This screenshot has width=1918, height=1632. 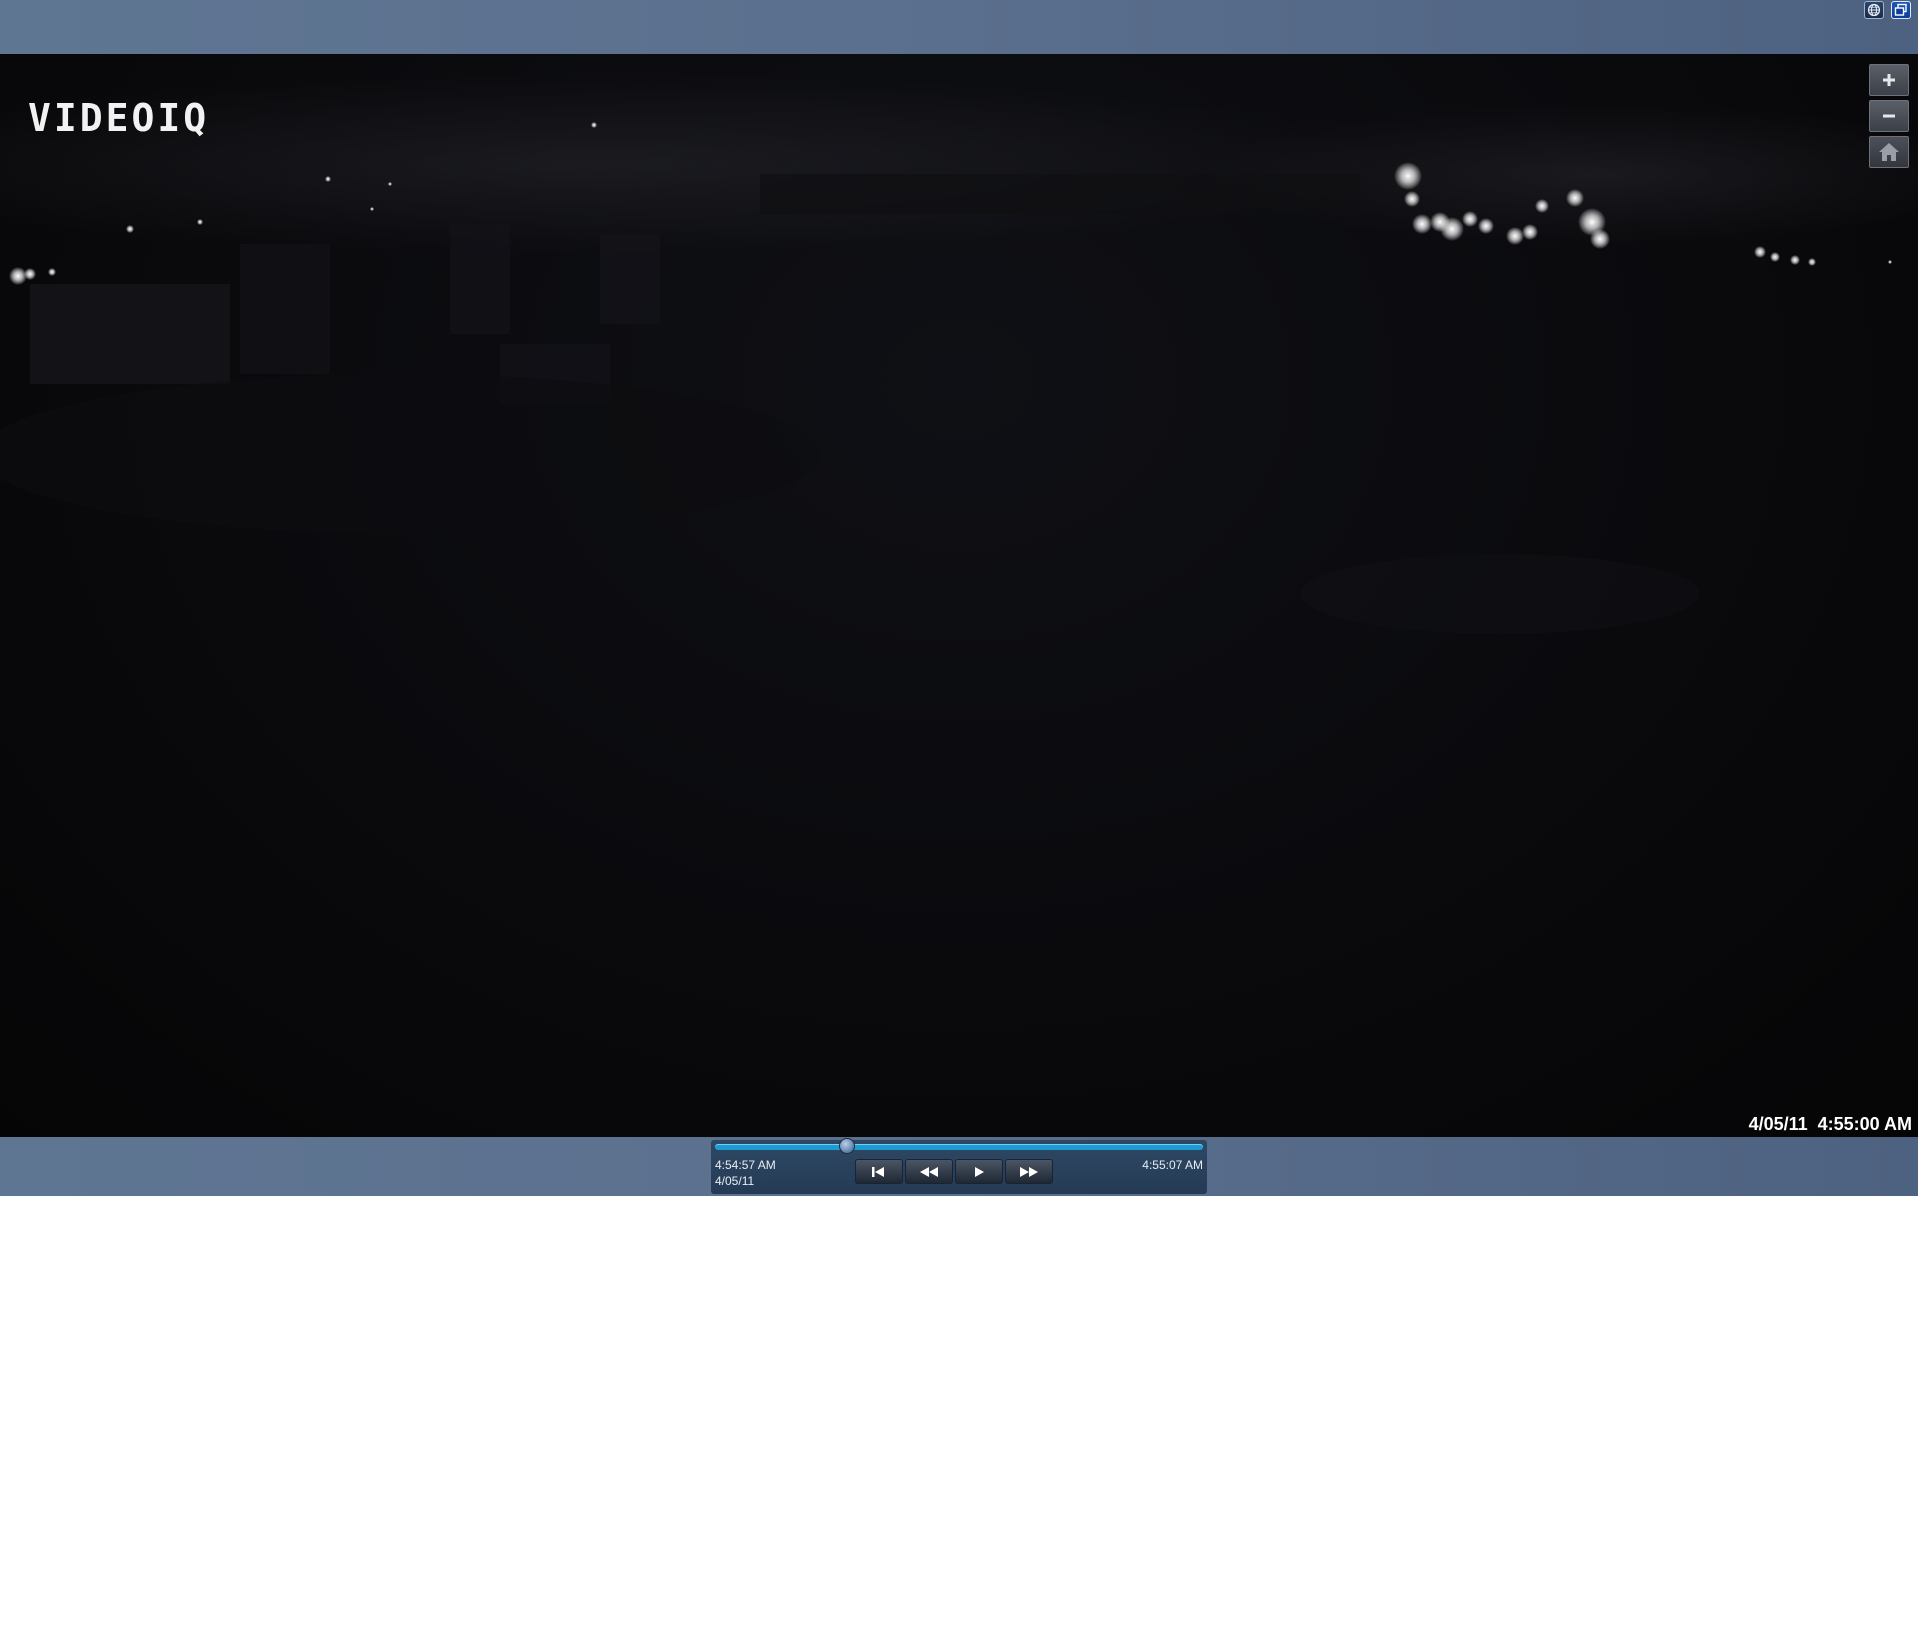 I want to click on fast-forward-button, so click(x=1029, y=1171).